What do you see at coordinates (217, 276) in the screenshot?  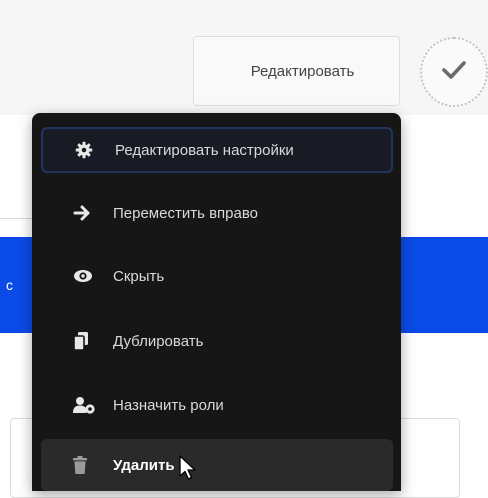 I see `menu-item-hide: Скрыть` at bounding box center [217, 276].